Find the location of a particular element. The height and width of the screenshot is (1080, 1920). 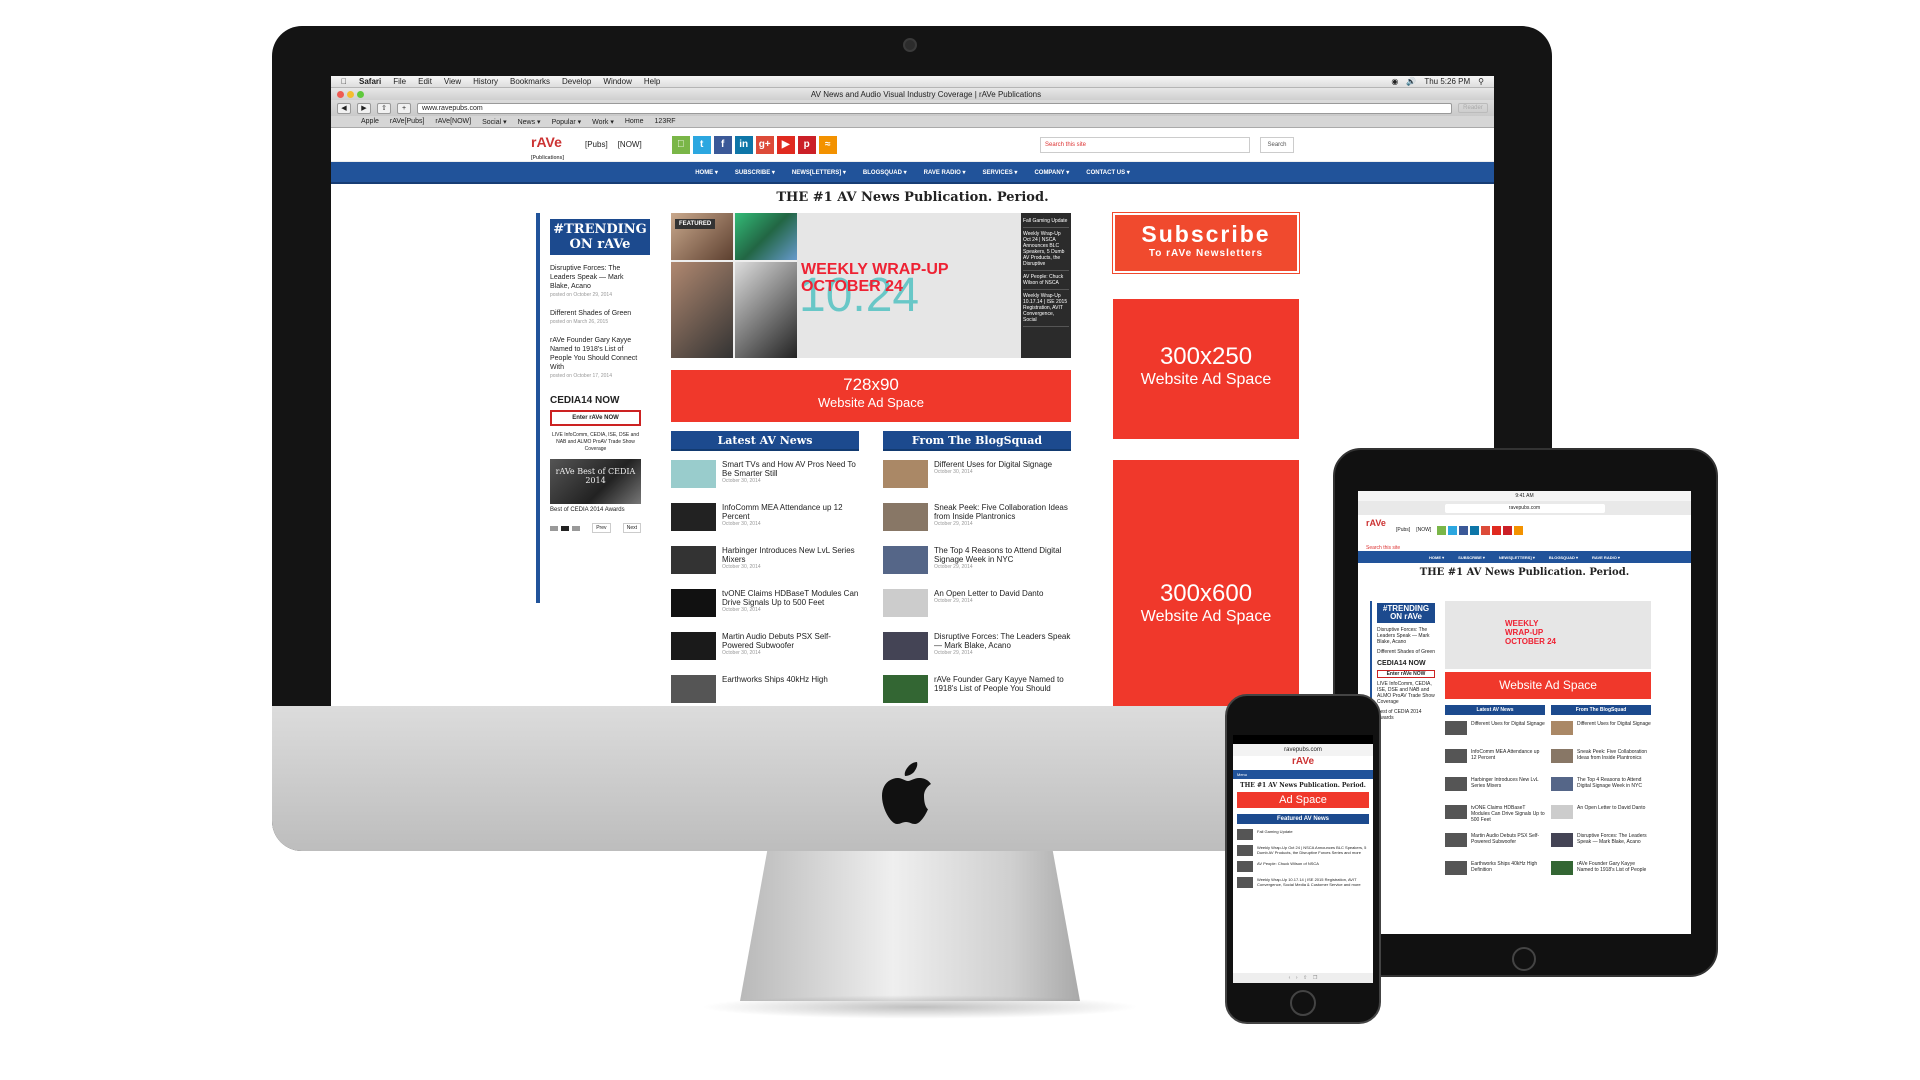

zoom-icon is located at coordinates (360, 94).